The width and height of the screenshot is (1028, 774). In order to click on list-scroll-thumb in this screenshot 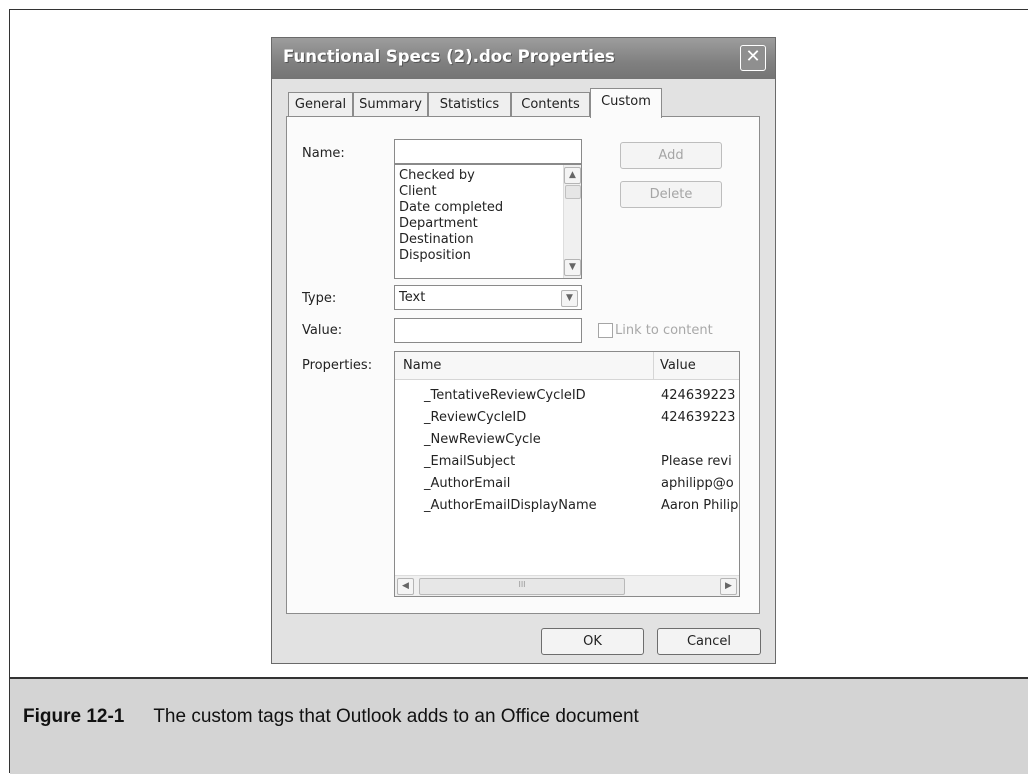, I will do `click(573, 192)`.